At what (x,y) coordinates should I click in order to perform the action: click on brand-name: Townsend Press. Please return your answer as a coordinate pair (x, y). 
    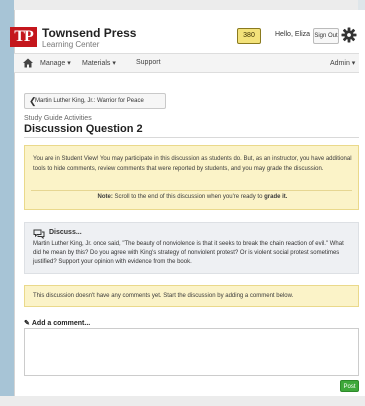
    Looking at the image, I should click on (89, 33).